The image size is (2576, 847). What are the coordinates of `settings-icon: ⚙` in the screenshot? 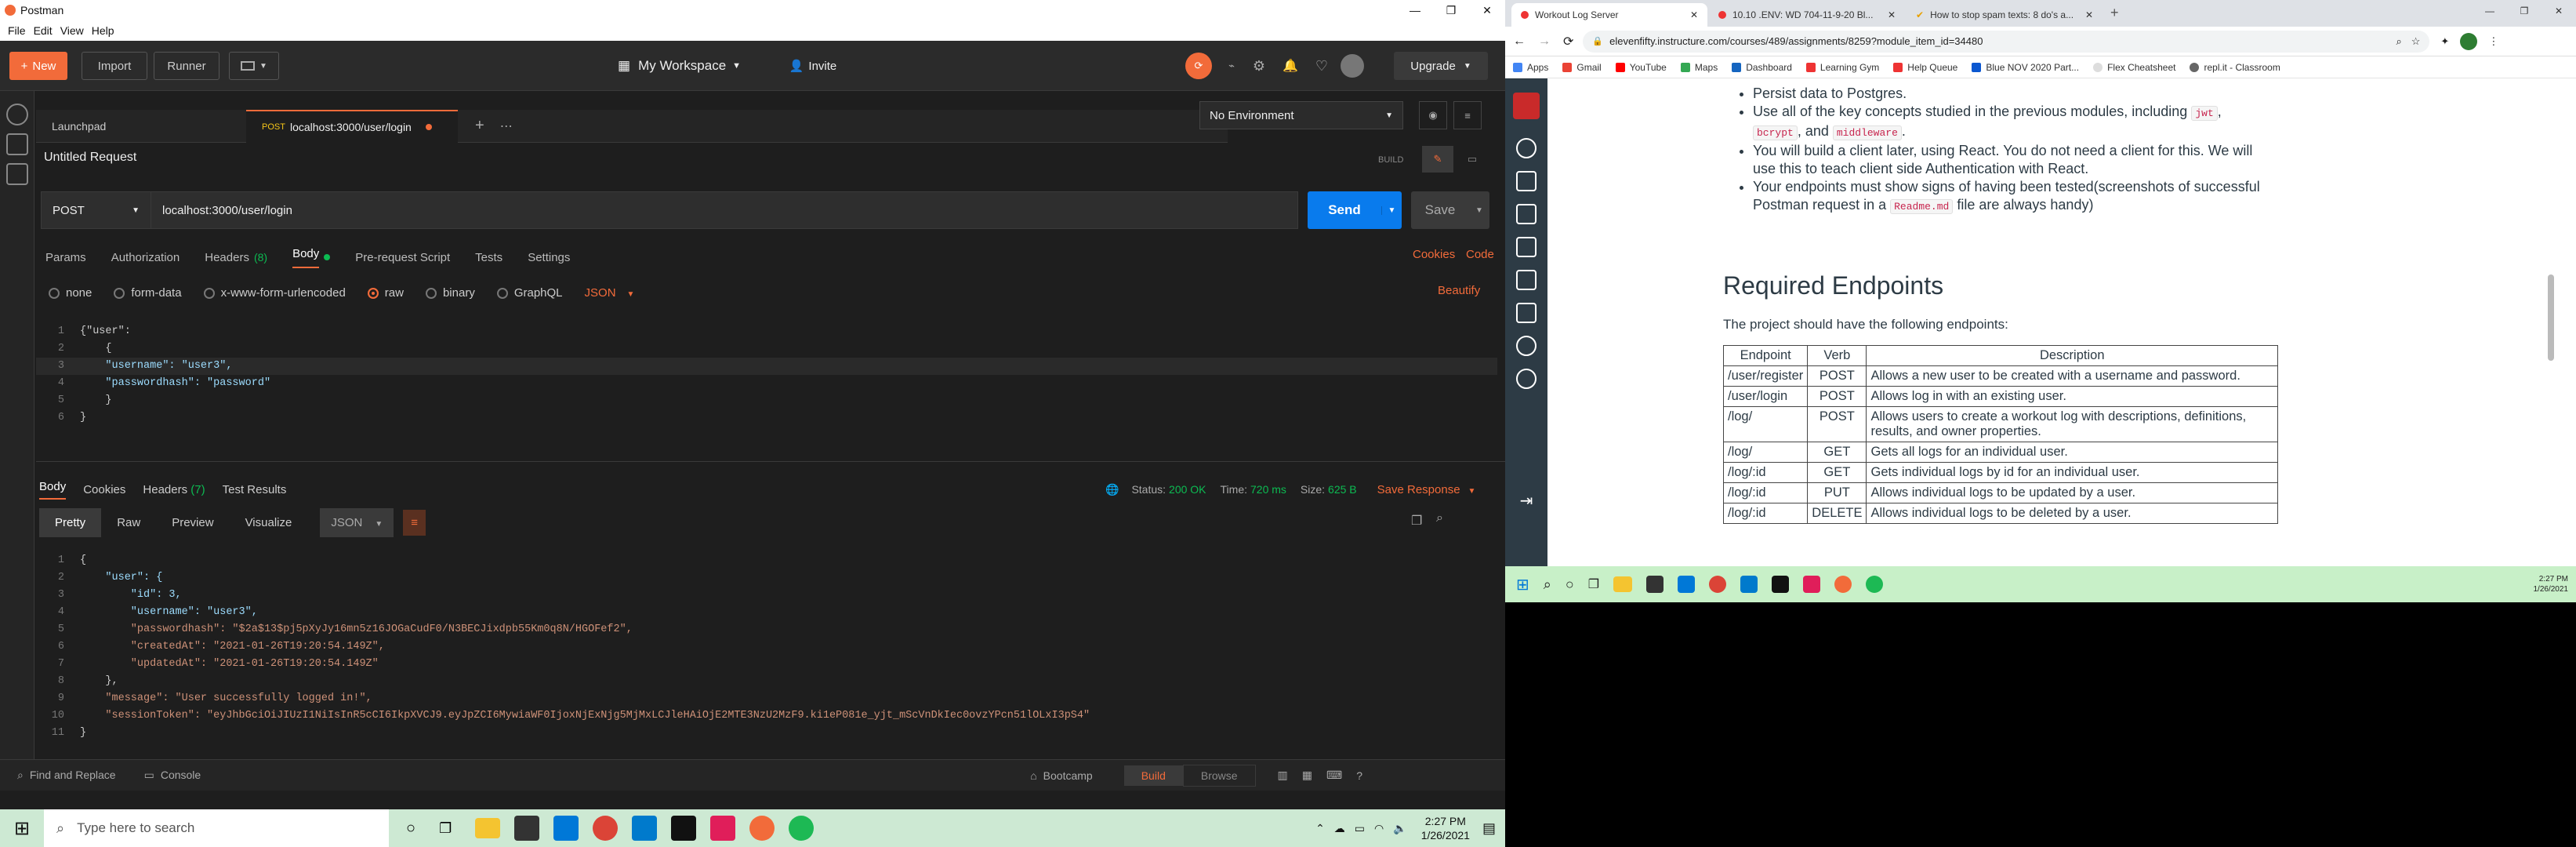 It's located at (1259, 66).